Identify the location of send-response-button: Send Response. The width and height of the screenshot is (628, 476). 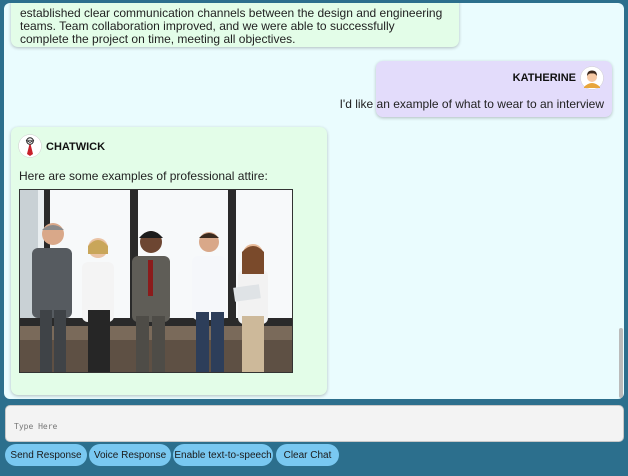
(46, 455).